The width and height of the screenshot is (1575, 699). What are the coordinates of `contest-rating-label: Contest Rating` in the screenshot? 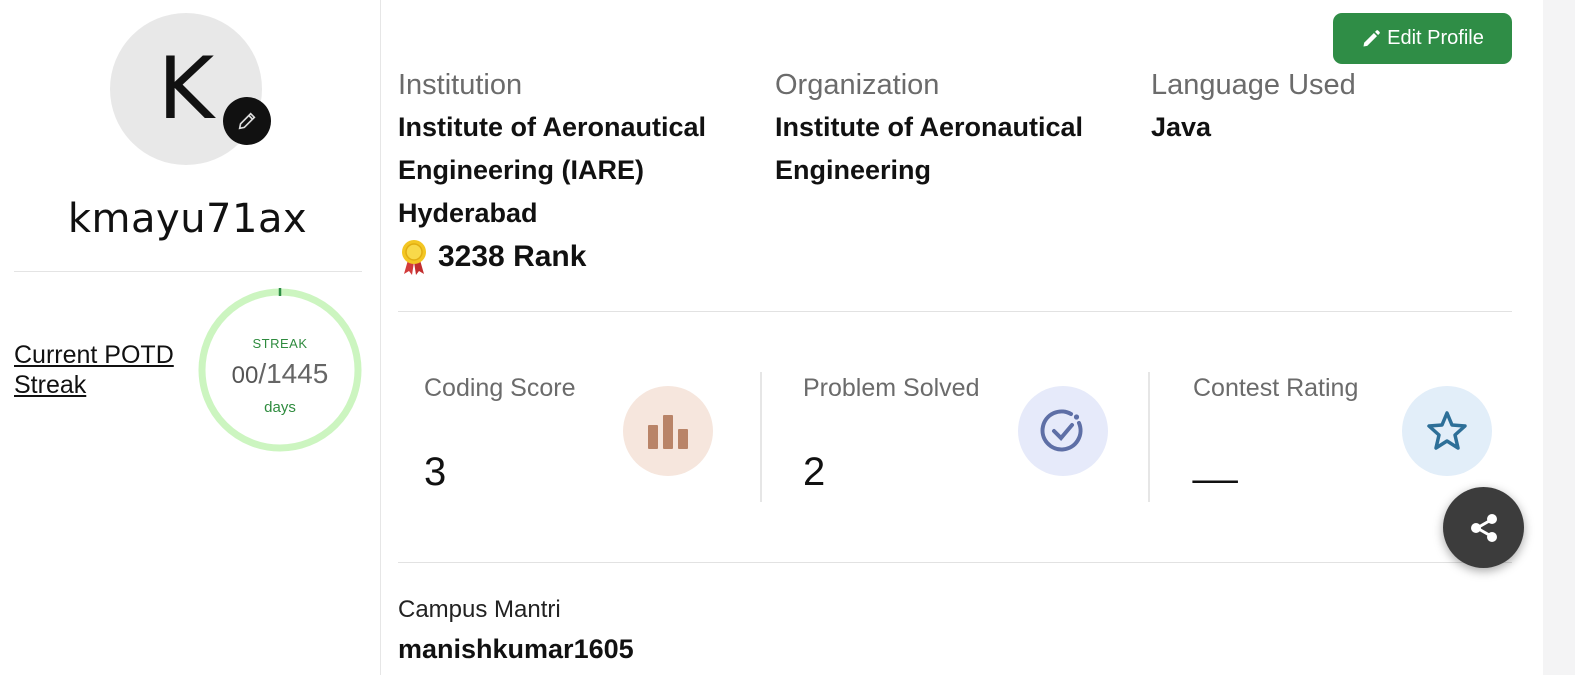 It's located at (1276, 388).